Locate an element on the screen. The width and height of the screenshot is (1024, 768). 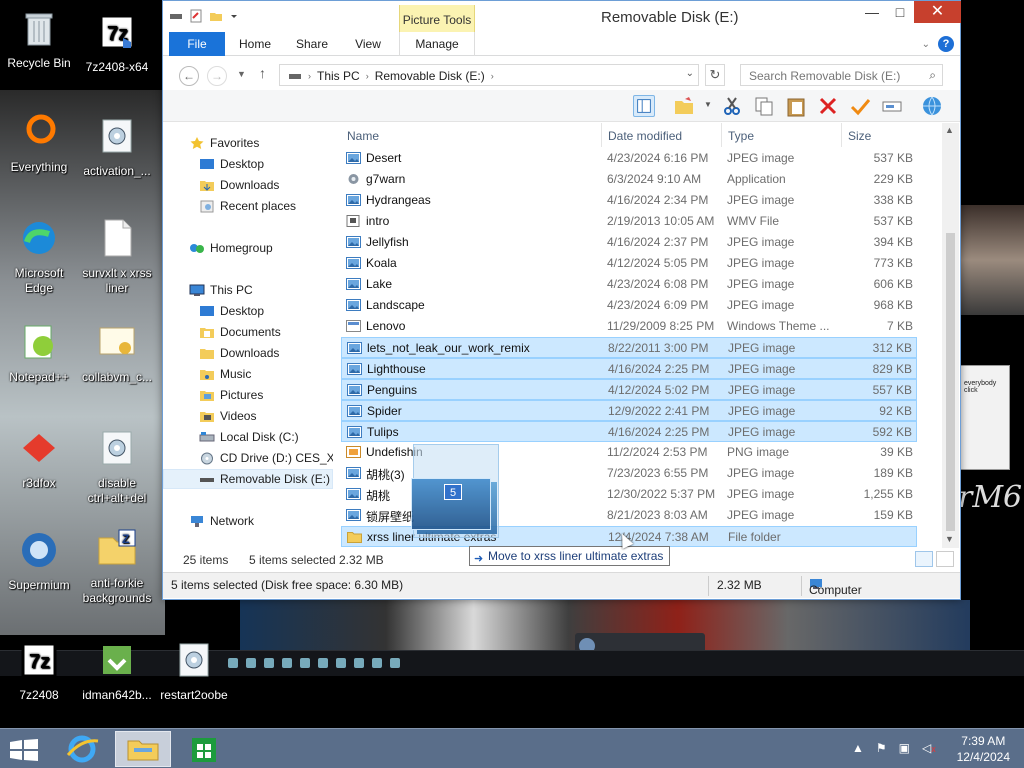
ribbon-expand-icon: ⌄ is located at coordinates (926, 44).